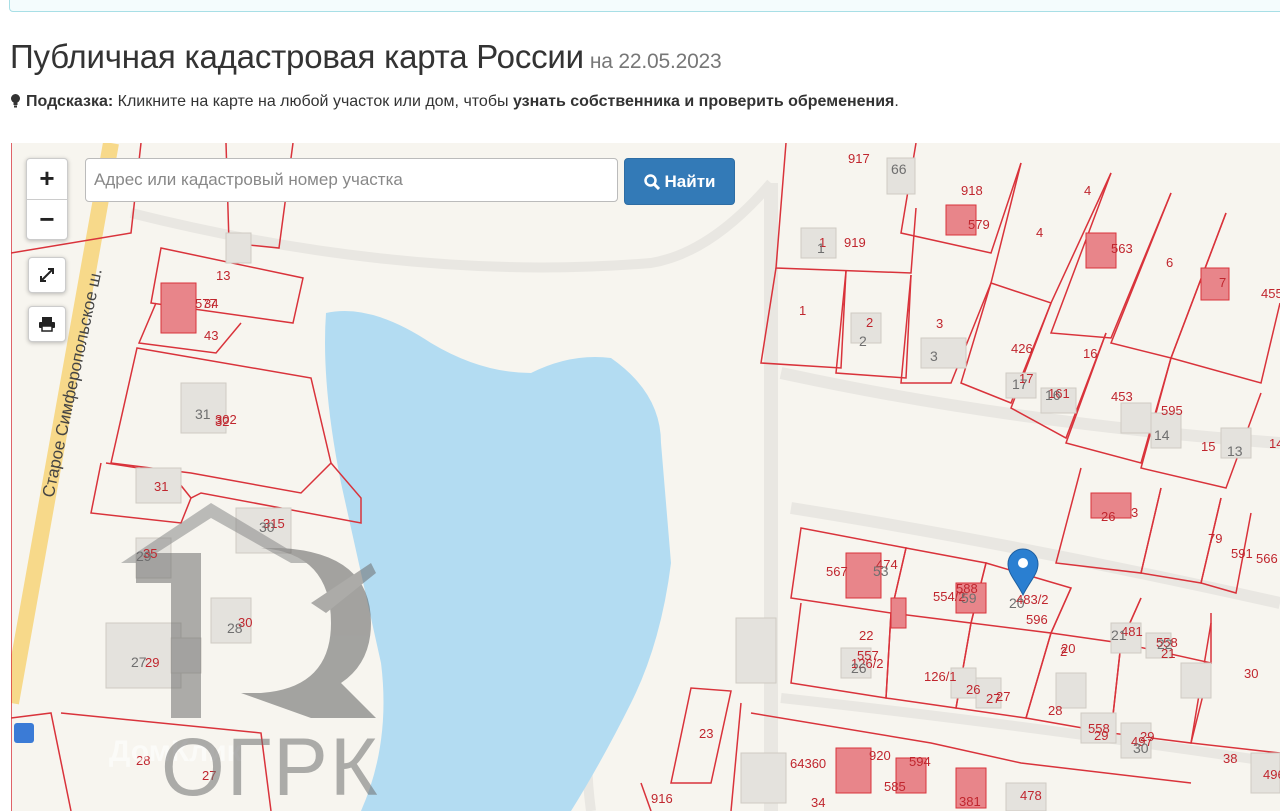 This screenshot has width=1280, height=811. What do you see at coordinates (270, 766) in the screenshot?
I see `watermark-ogrk-text: ОГРК` at bounding box center [270, 766].